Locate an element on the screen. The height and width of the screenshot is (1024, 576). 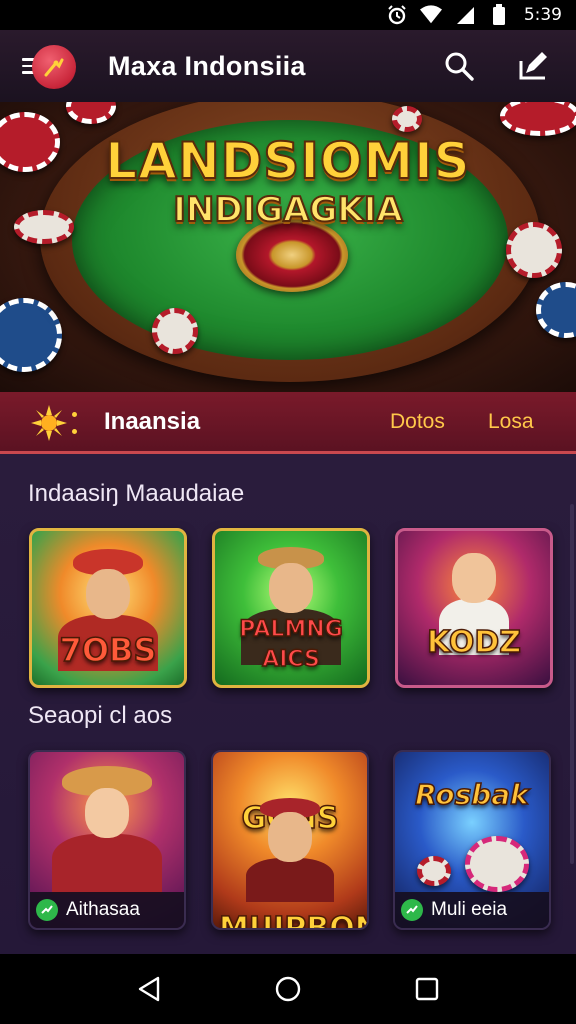
home-icon is located at coordinates (288, 989).